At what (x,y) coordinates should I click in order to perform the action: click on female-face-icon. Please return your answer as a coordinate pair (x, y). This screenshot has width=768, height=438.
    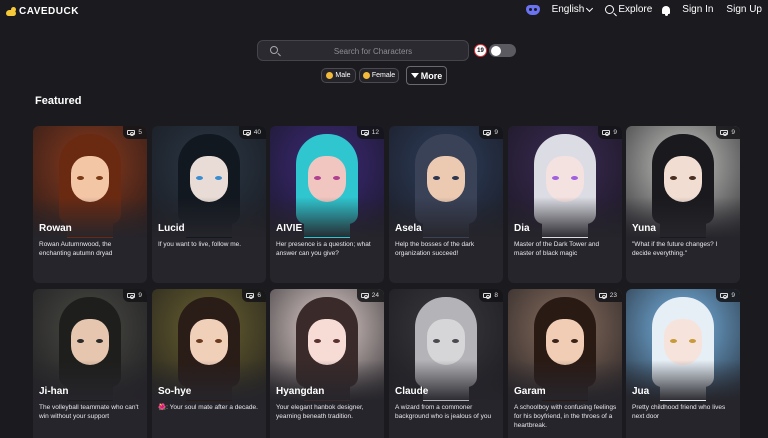
    Looking at the image, I should click on (366, 75).